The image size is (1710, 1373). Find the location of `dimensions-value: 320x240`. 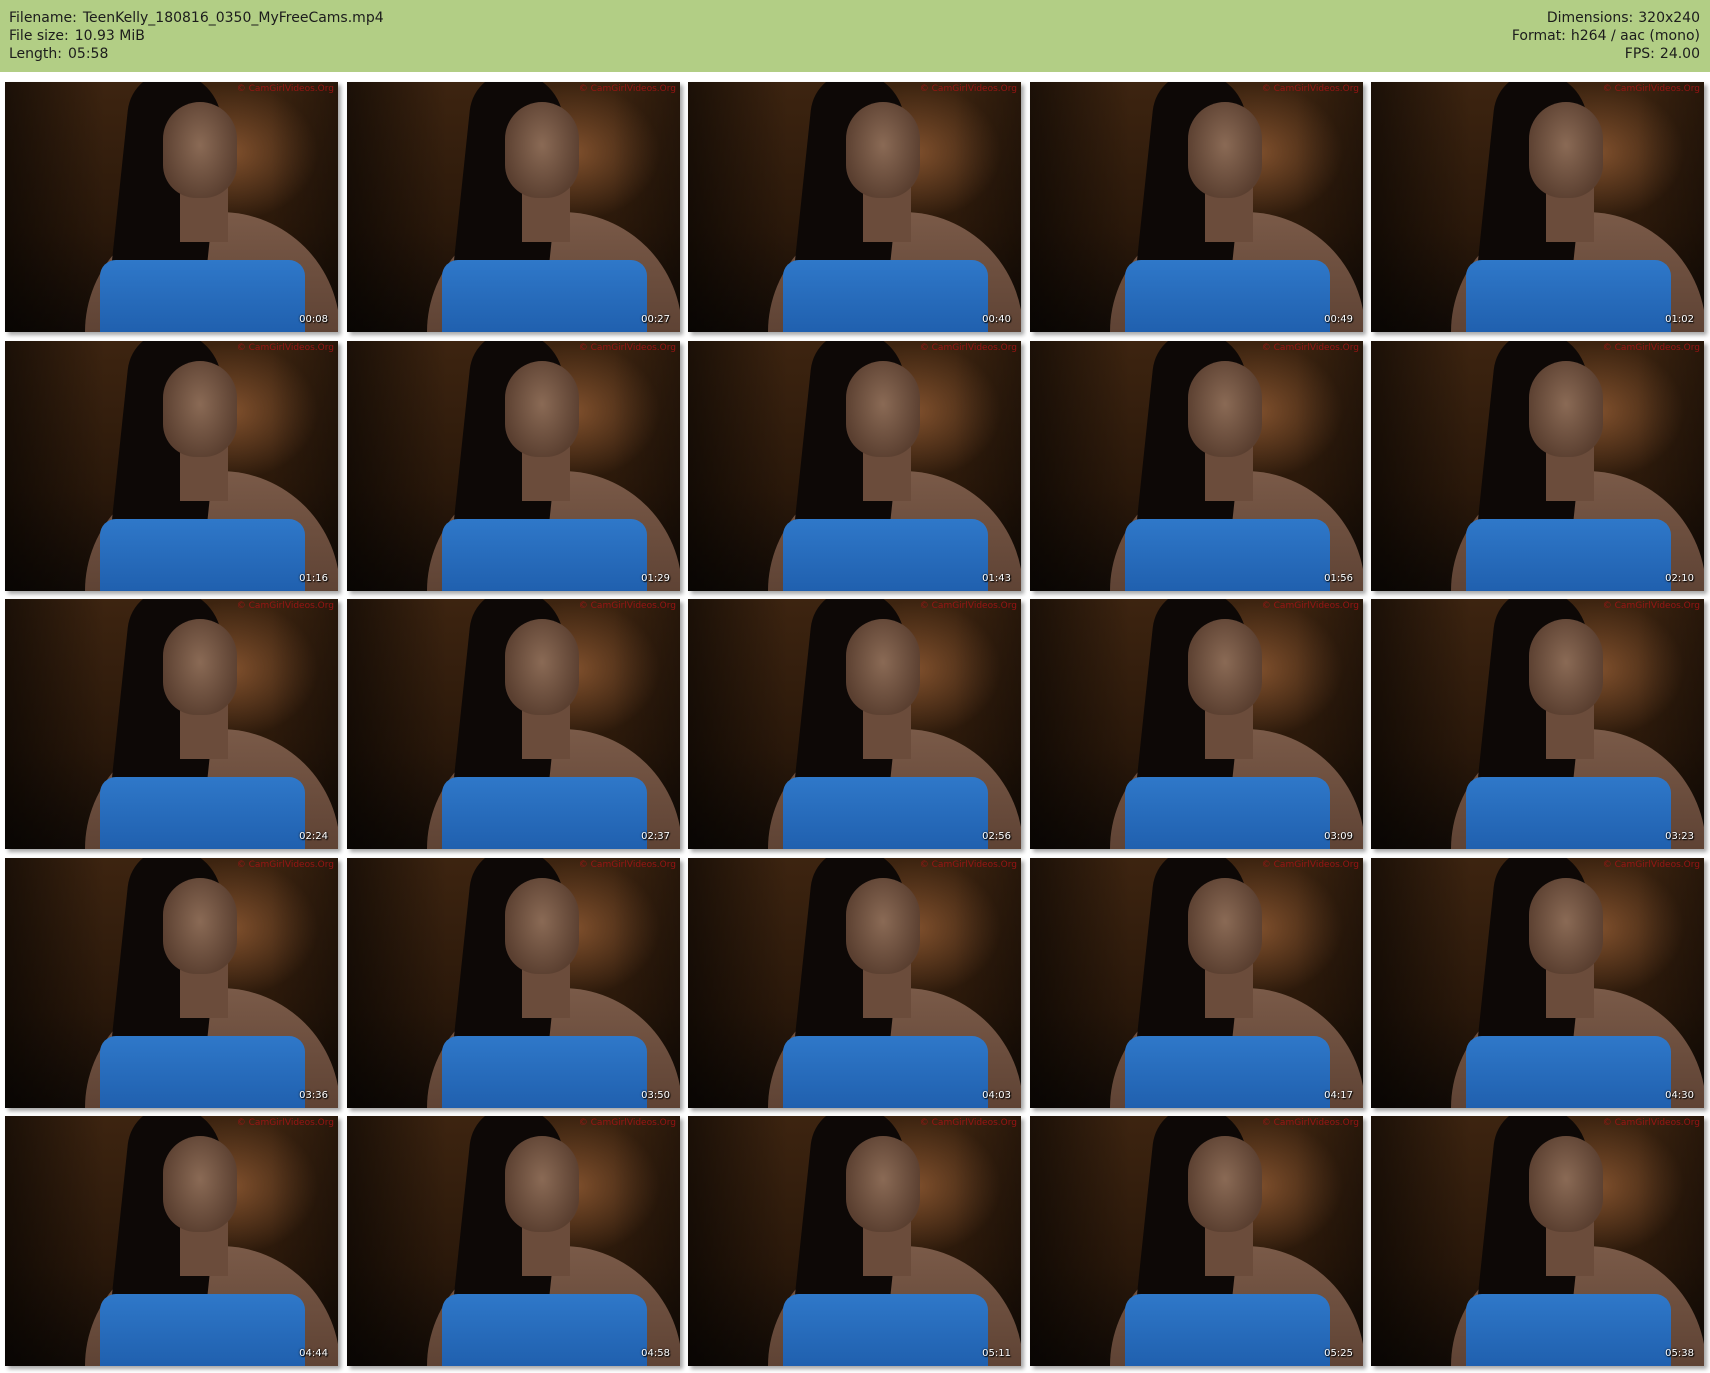

dimensions-value: 320x240 is located at coordinates (1669, 18).